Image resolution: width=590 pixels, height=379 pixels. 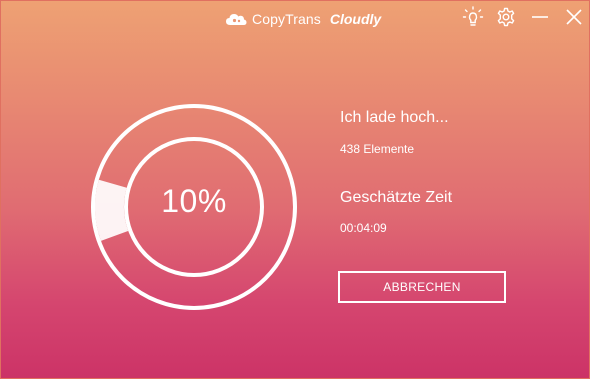 I want to click on progress-percent: 10%, so click(x=194, y=201).